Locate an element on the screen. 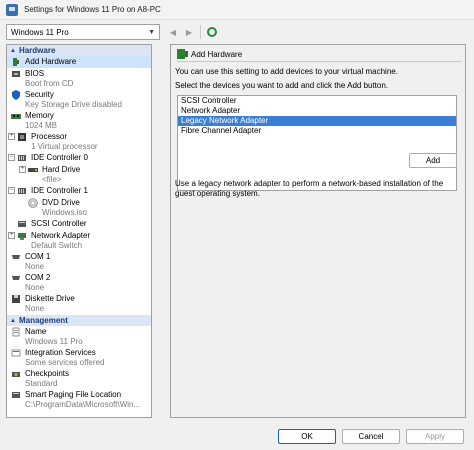  window-title: Settings for Windows 11 Pro on A8-PC is located at coordinates (92, 9).